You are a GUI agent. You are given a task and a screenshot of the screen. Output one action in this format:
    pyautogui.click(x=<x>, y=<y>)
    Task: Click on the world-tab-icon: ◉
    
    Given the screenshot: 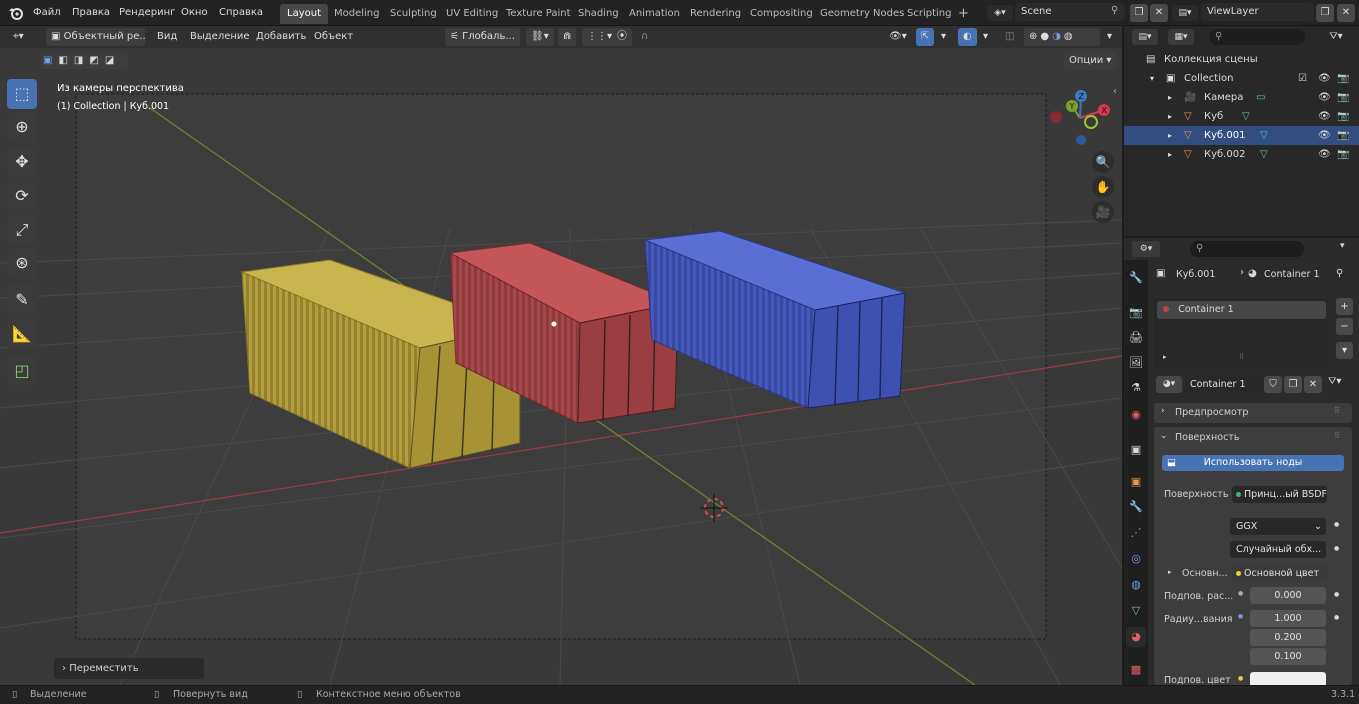 What is the action you would take?
    pyautogui.click(x=1136, y=415)
    